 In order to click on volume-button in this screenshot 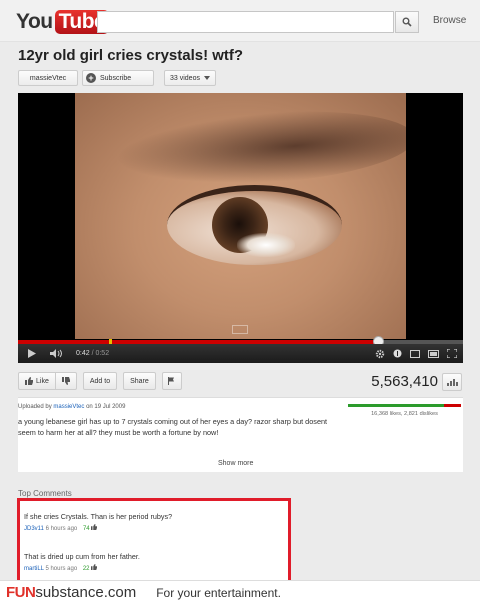, I will do `click(57, 353)`.